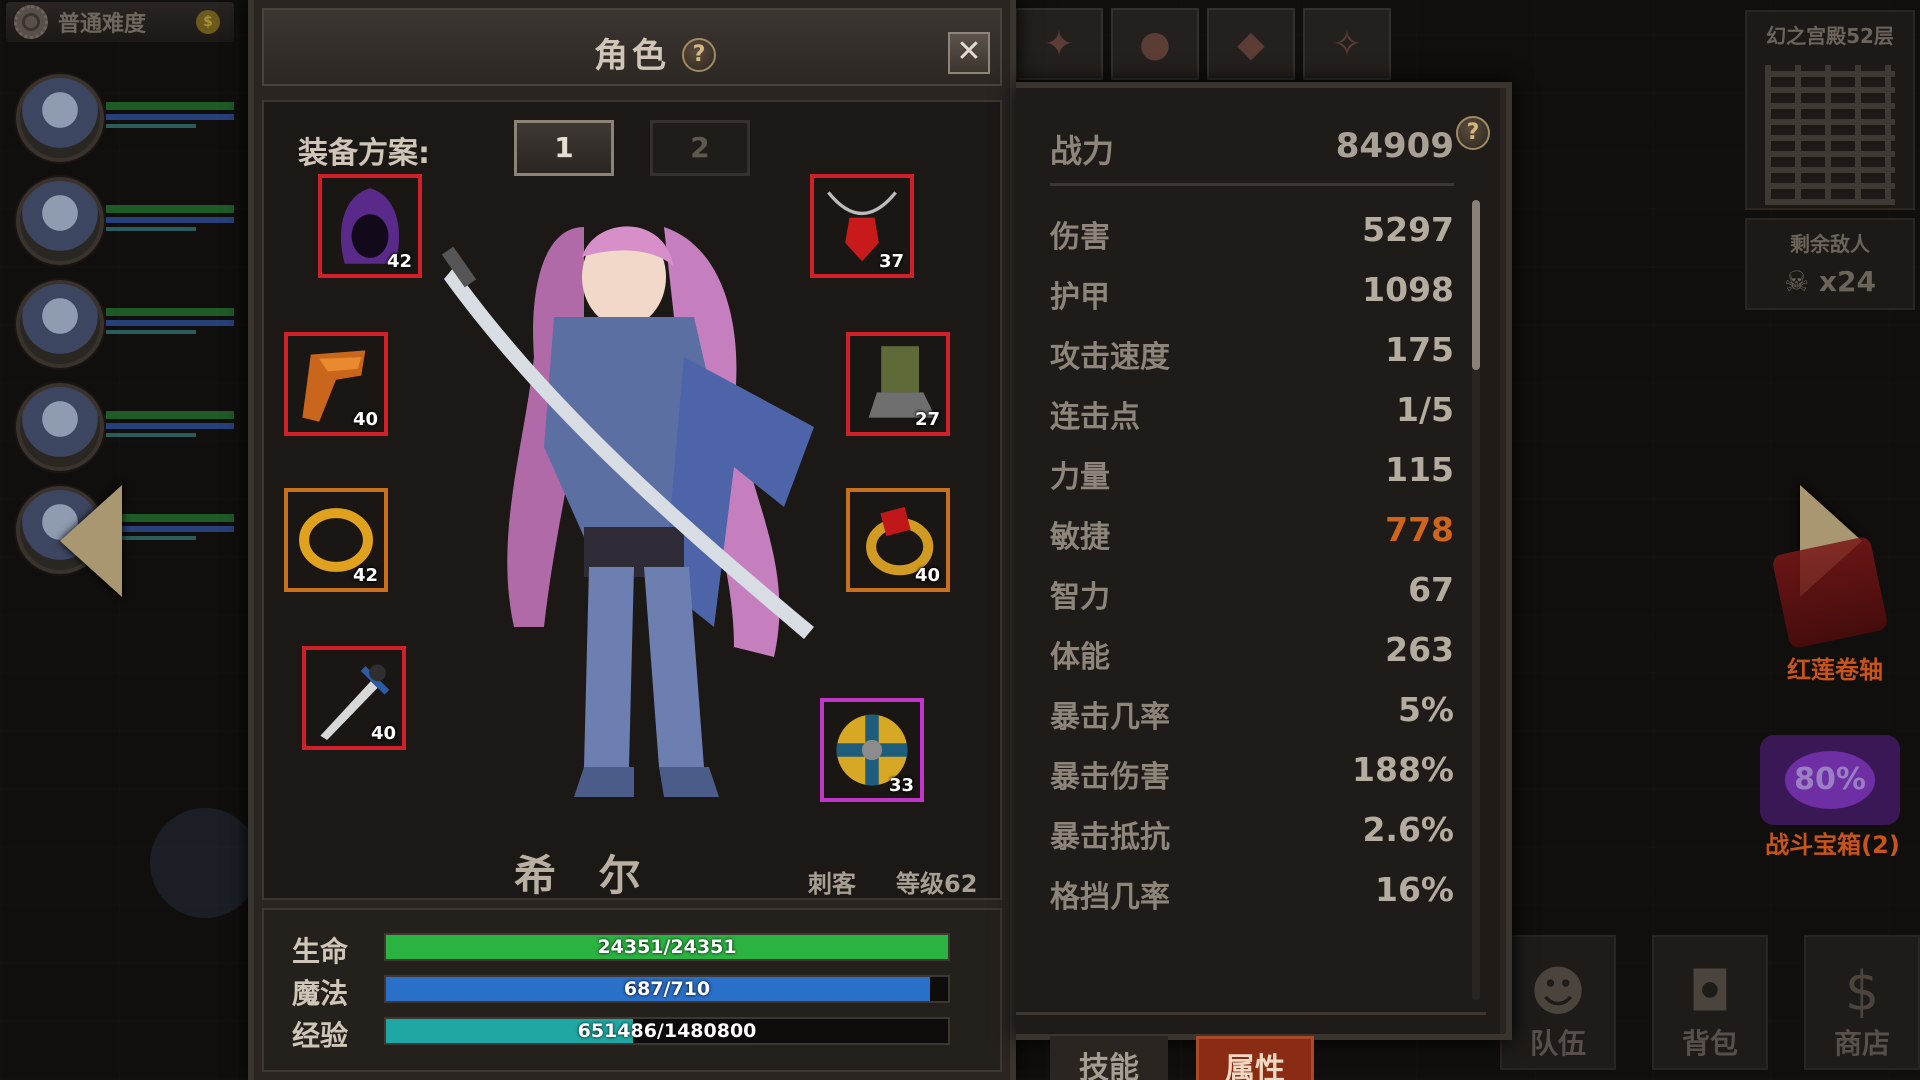  What do you see at coordinates (1414, 889) in the screenshot?
I see `stat-value: 16%` at bounding box center [1414, 889].